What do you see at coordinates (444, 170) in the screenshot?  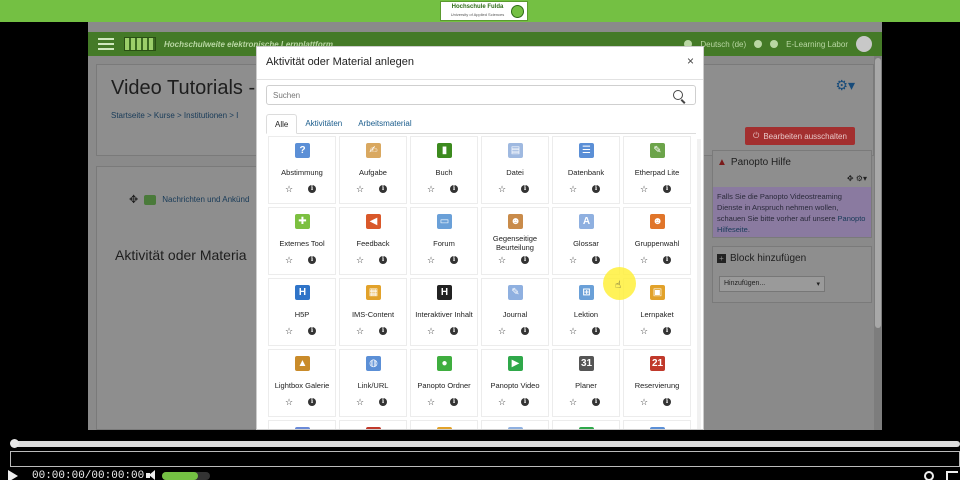 I see `module-tile: ▮ Buch ☆ i` at bounding box center [444, 170].